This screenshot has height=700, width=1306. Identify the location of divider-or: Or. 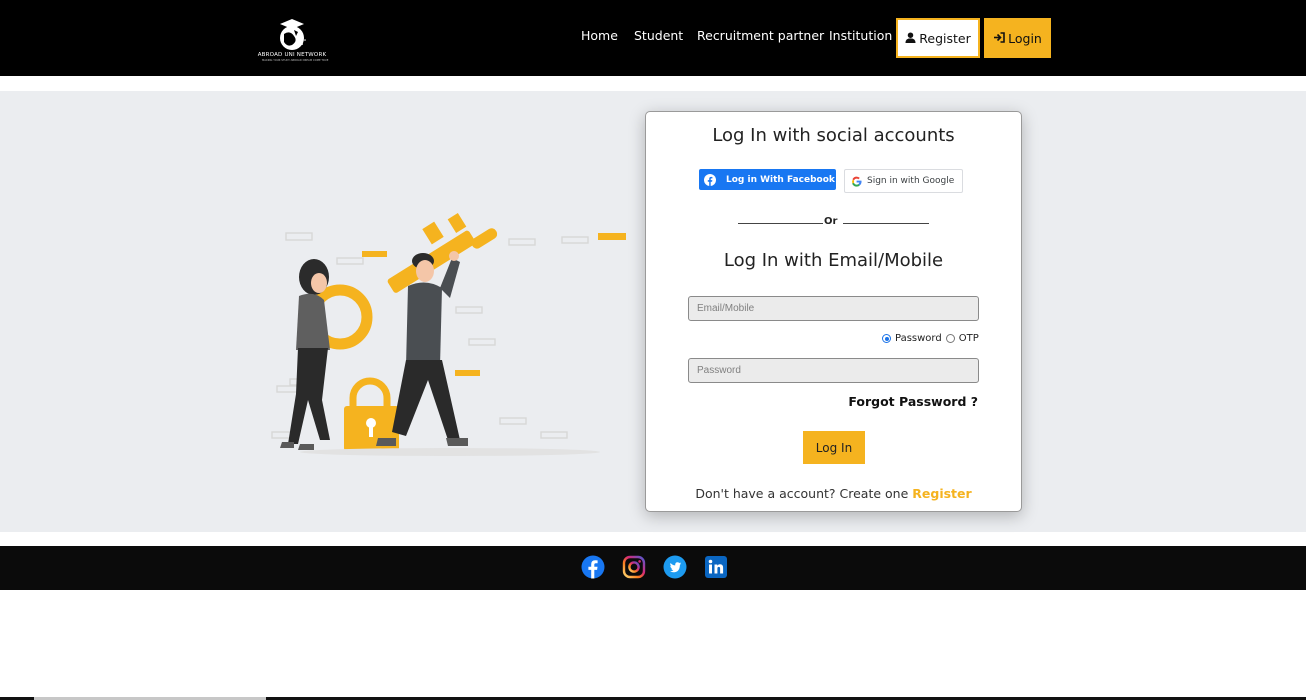
(831, 221).